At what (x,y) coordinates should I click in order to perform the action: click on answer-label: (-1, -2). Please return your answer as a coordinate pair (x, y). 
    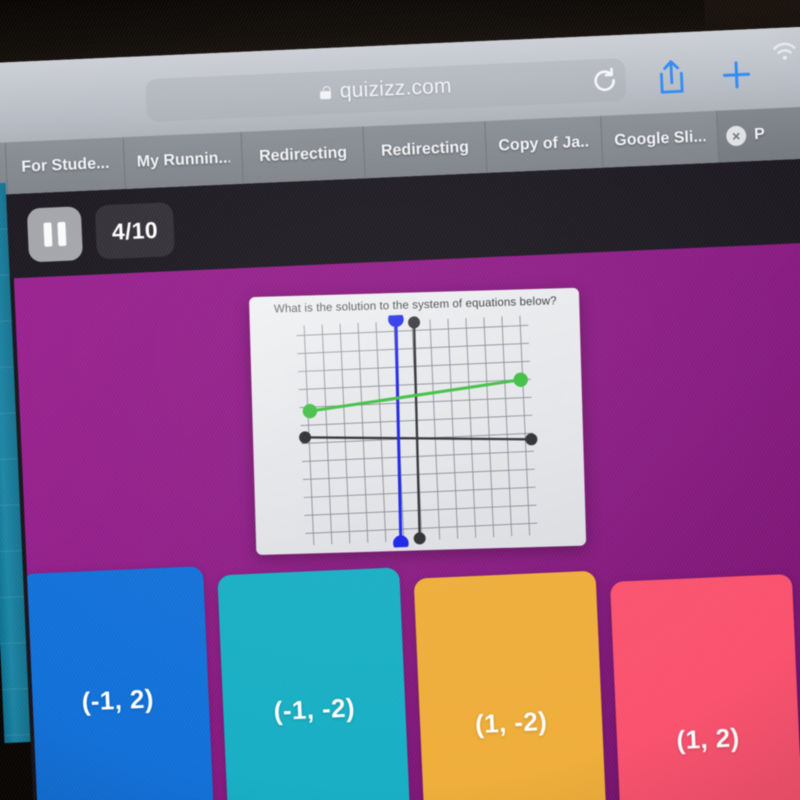
    Looking at the image, I should click on (314, 708).